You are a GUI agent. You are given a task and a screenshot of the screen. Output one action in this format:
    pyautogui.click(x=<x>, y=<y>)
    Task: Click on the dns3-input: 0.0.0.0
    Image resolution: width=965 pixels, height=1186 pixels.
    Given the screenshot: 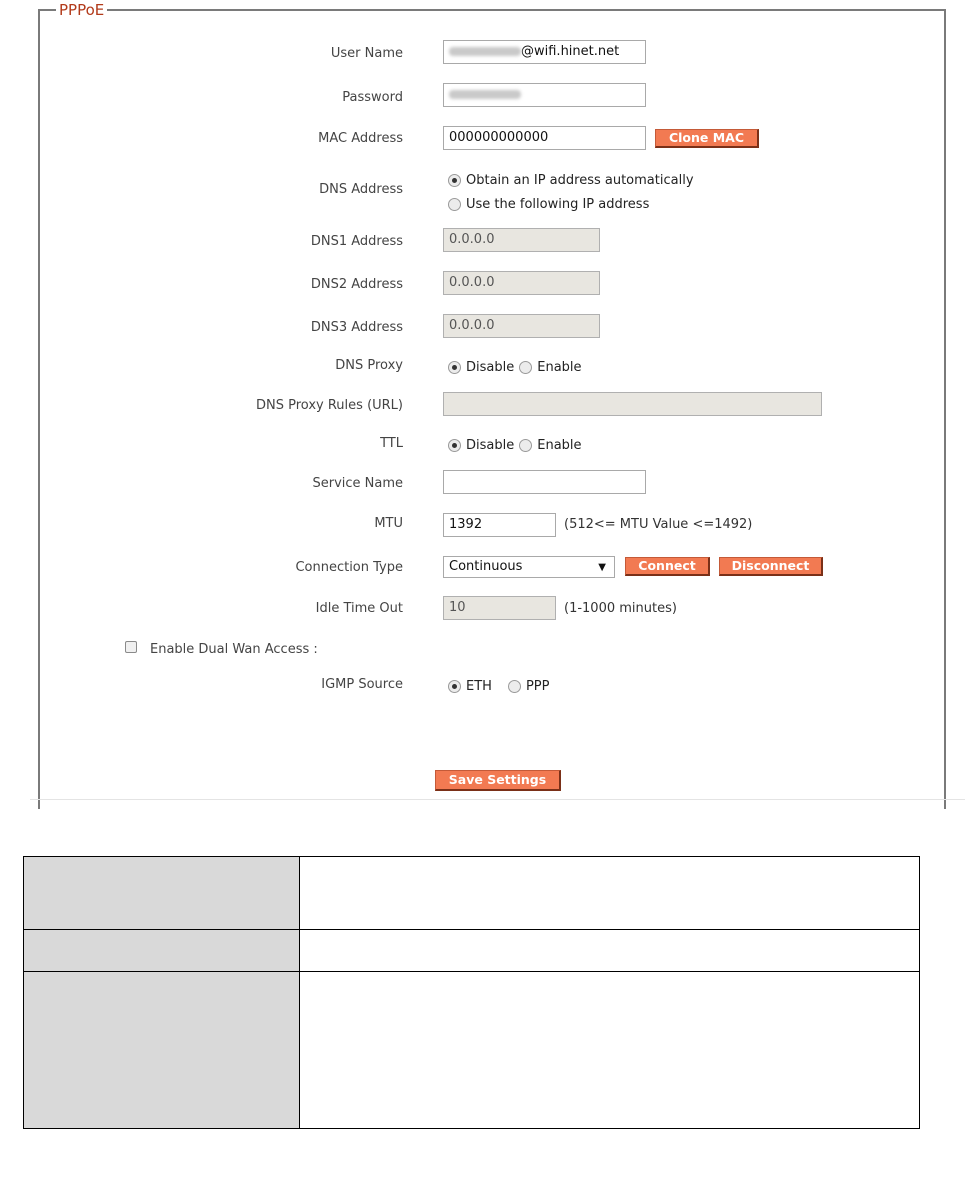 What is the action you would take?
    pyautogui.click(x=521, y=326)
    